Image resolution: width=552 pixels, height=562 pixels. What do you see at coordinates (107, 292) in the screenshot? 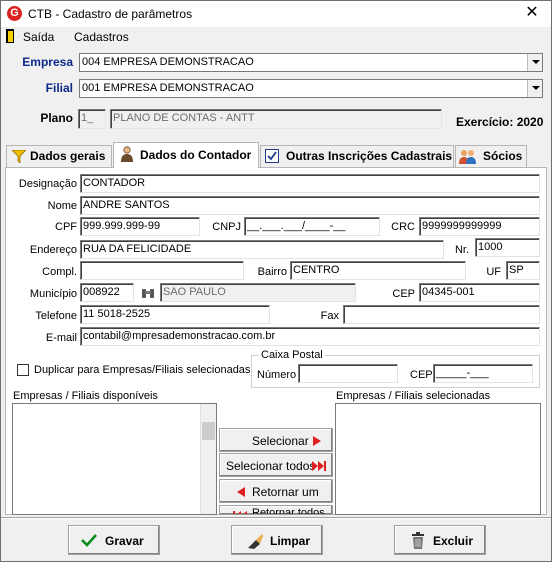
I see `municipio-code-field: 008922` at bounding box center [107, 292].